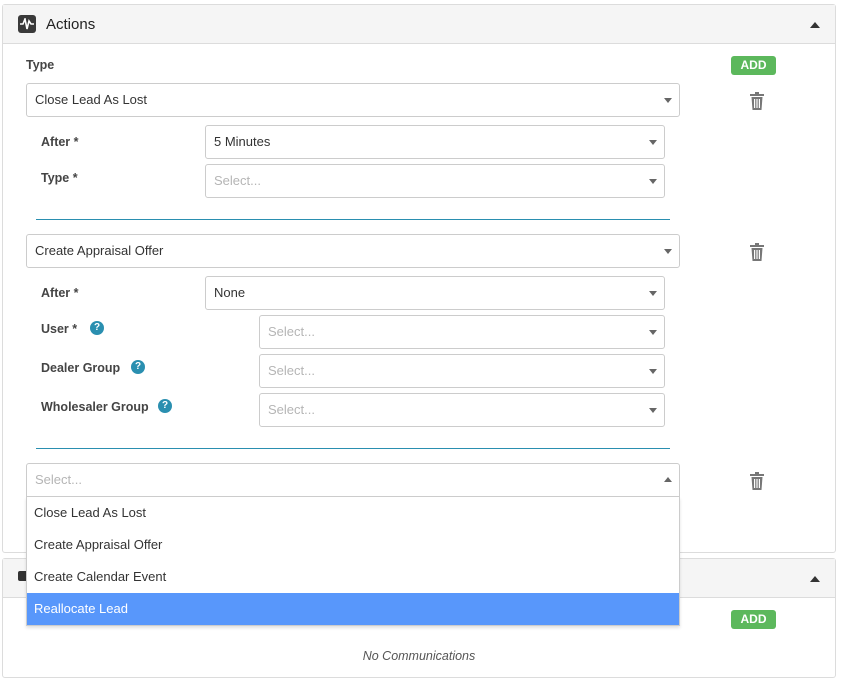 This screenshot has height=678, width=843. Describe the element at coordinates (353, 609) in the screenshot. I see `dropdown-option-reallocate-lead: Reallocate Lead` at that location.